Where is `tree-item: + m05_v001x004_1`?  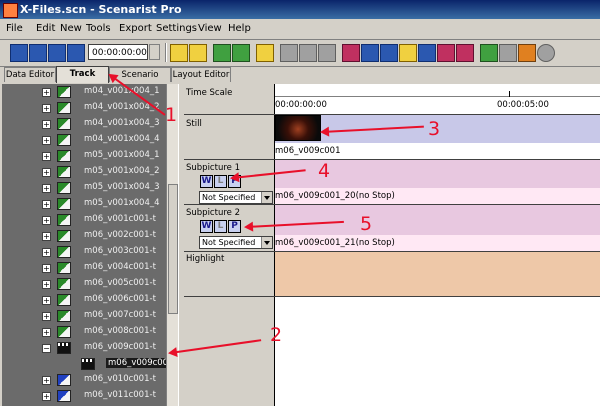
tree-item: + m05_v001x004_1 is located at coordinates (84, 156).